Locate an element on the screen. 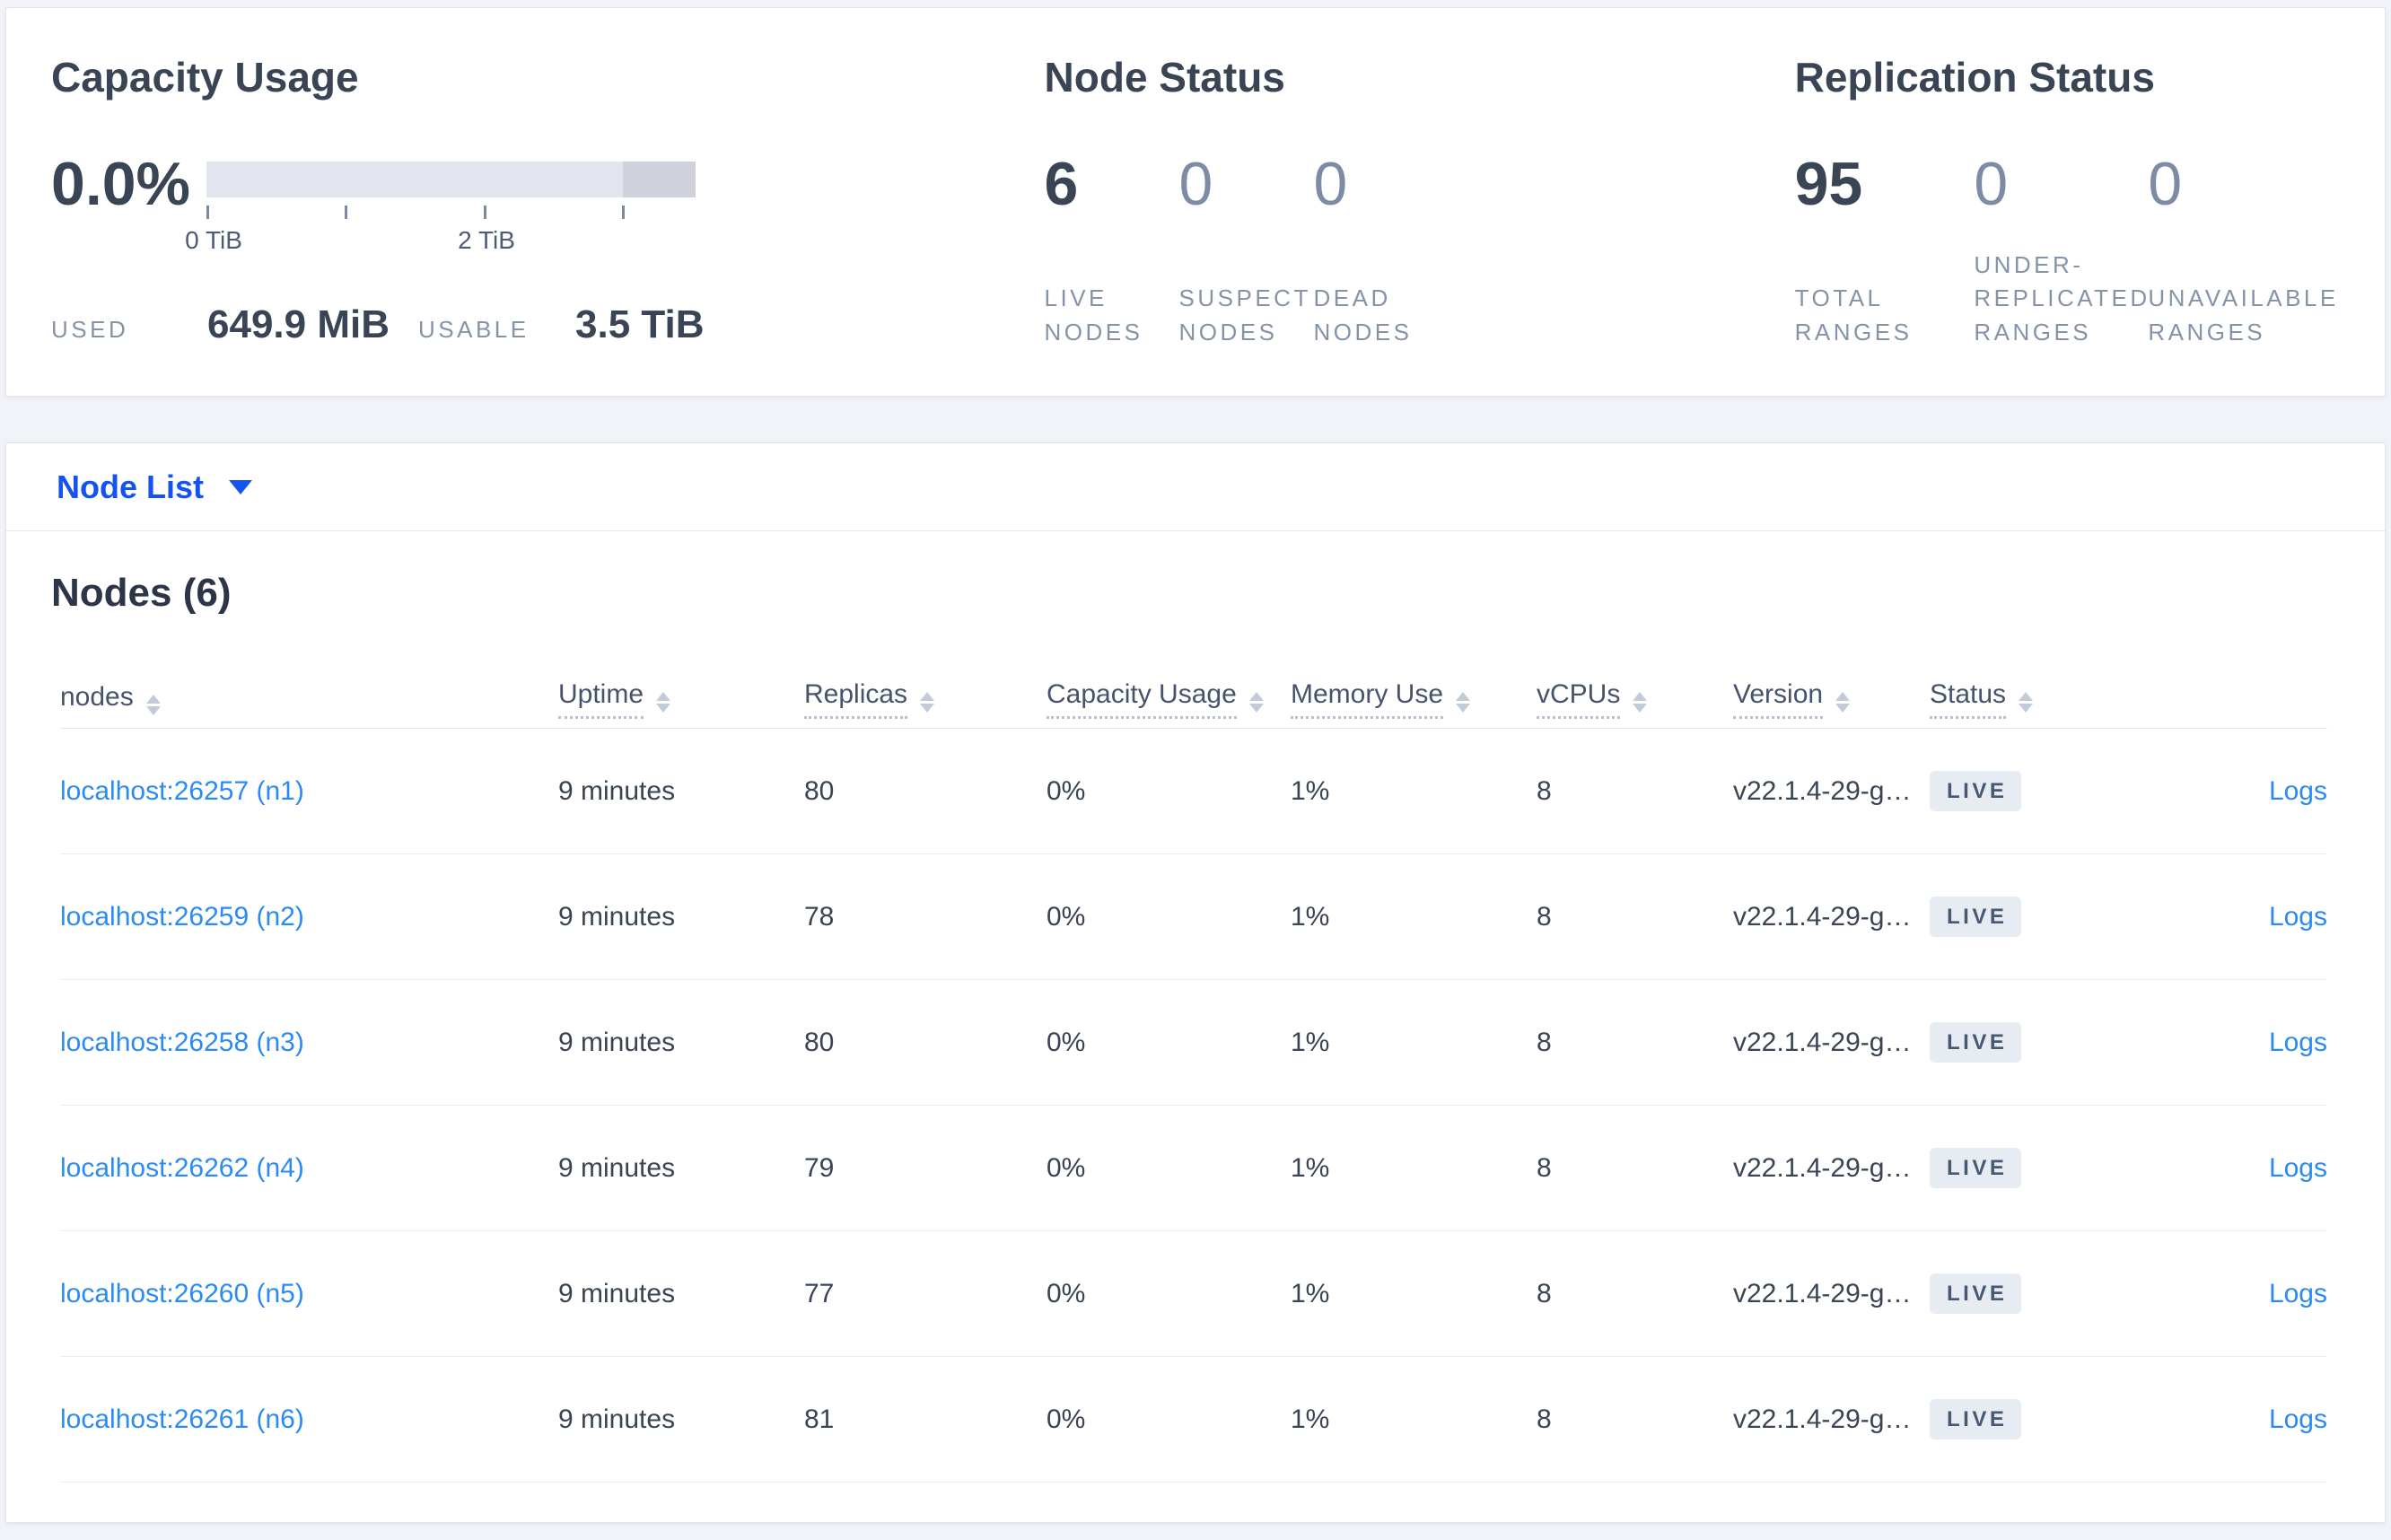  under-replicated-ranges-stat: 0 UNDER-REPLICATED RANGES is located at coordinates (2062, 250).